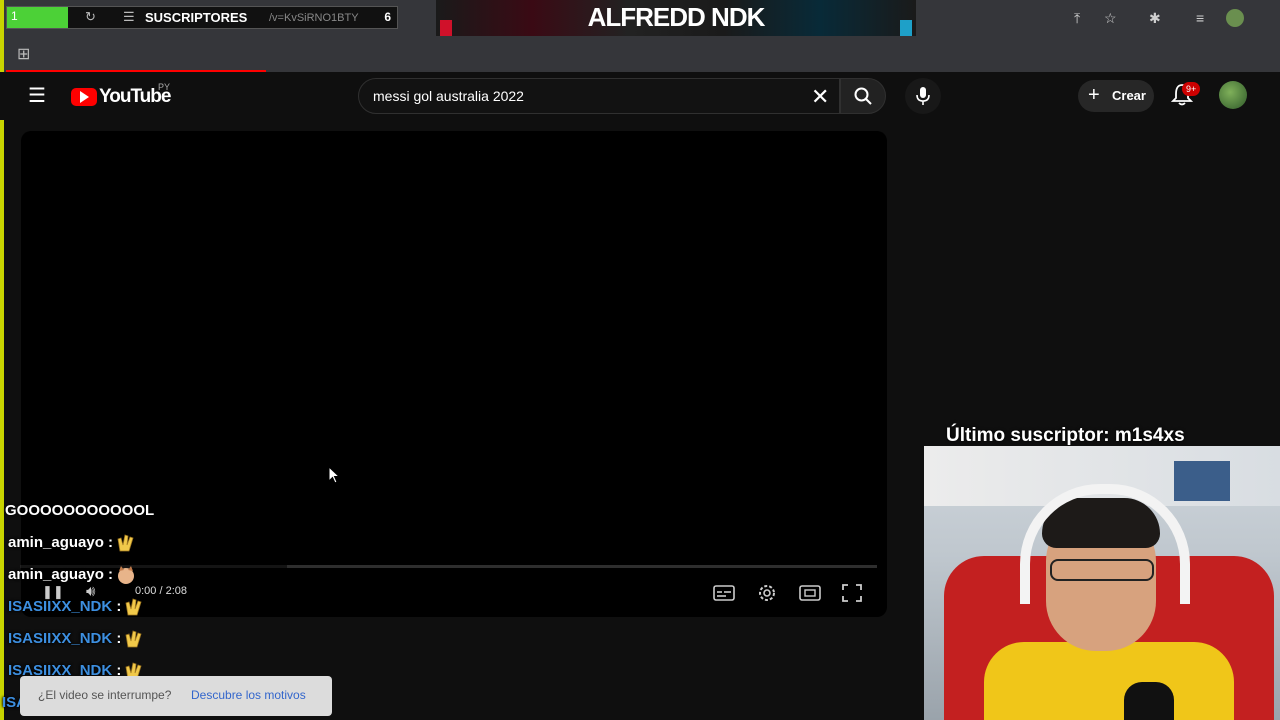 The image size is (1280, 720). What do you see at coordinates (767, 593) in the screenshot?
I see `settings-gear-icon` at bounding box center [767, 593].